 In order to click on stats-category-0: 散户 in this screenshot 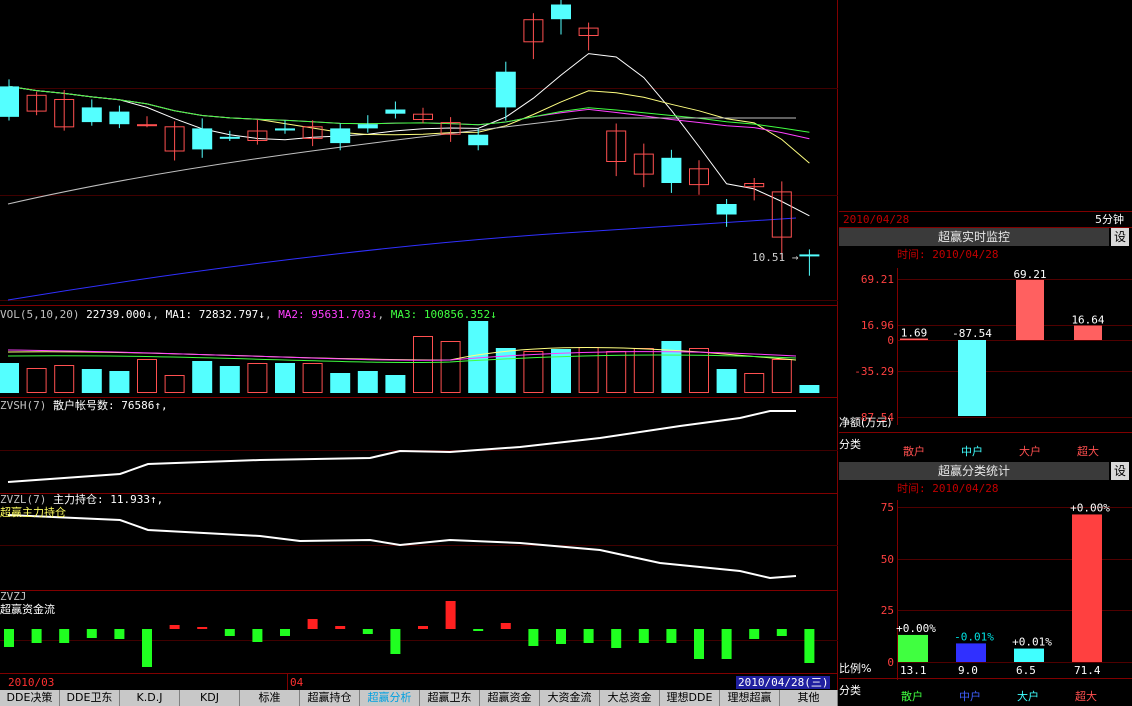, I will do `click(912, 696)`.